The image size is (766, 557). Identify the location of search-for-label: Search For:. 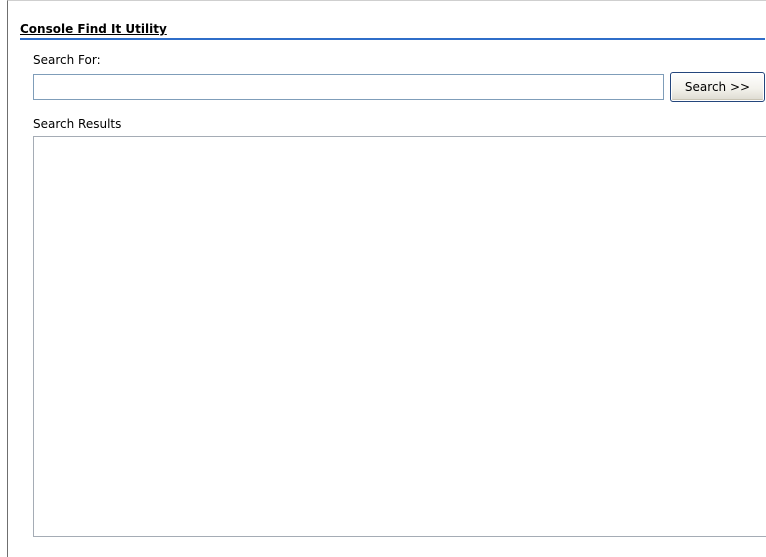
(67, 60).